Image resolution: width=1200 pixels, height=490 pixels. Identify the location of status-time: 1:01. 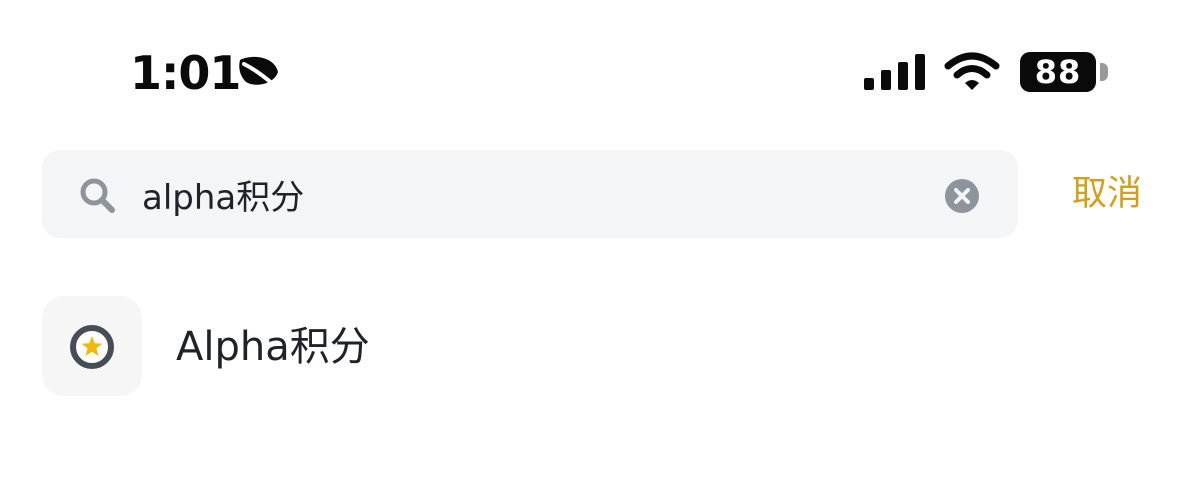
(185, 73).